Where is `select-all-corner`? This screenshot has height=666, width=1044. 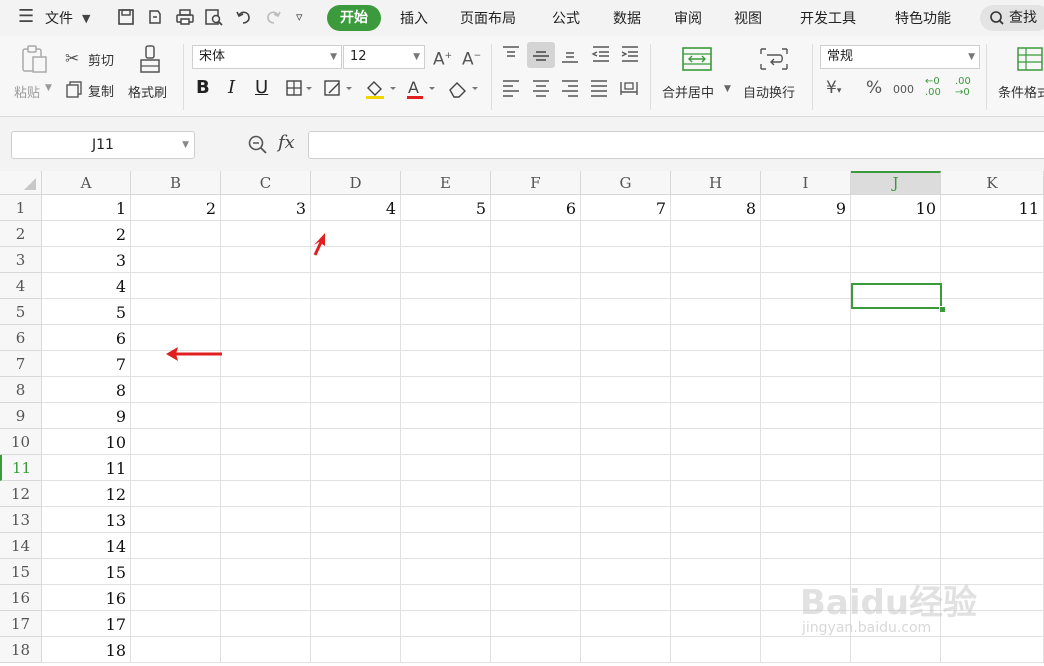
select-all-corner is located at coordinates (21, 183).